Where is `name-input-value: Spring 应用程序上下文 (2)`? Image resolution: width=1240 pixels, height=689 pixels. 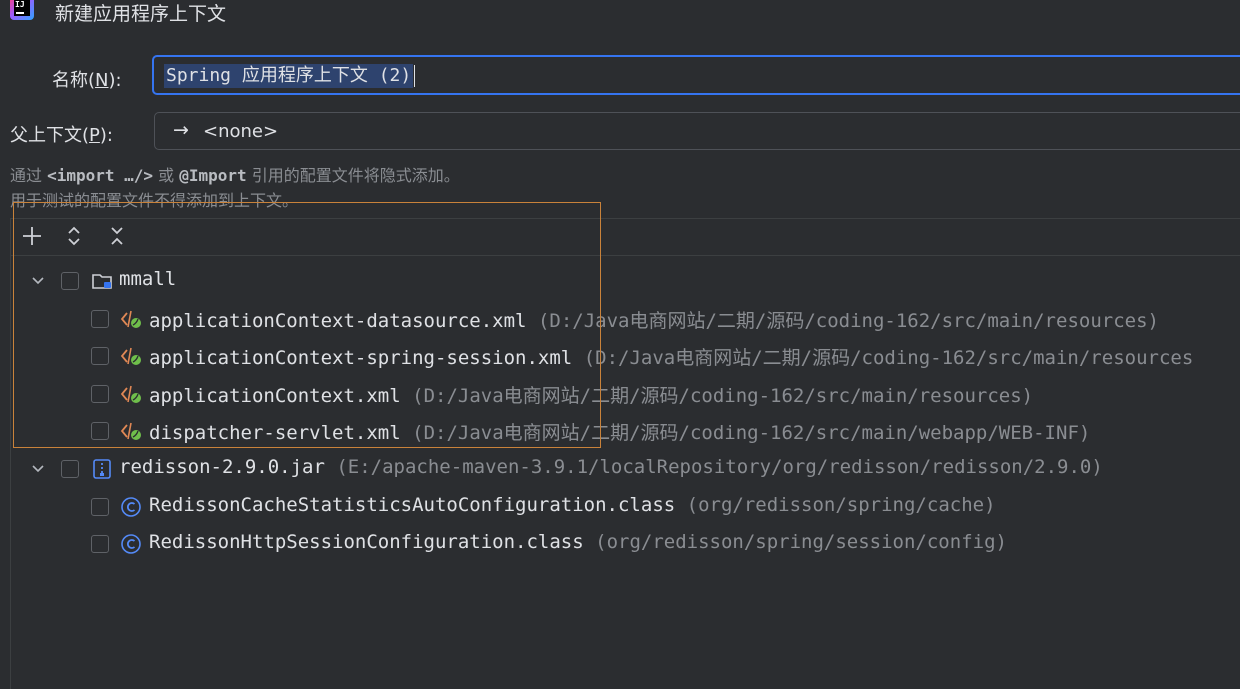 name-input-value: Spring 应用程序上下文 (2) is located at coordinates (289, 76).